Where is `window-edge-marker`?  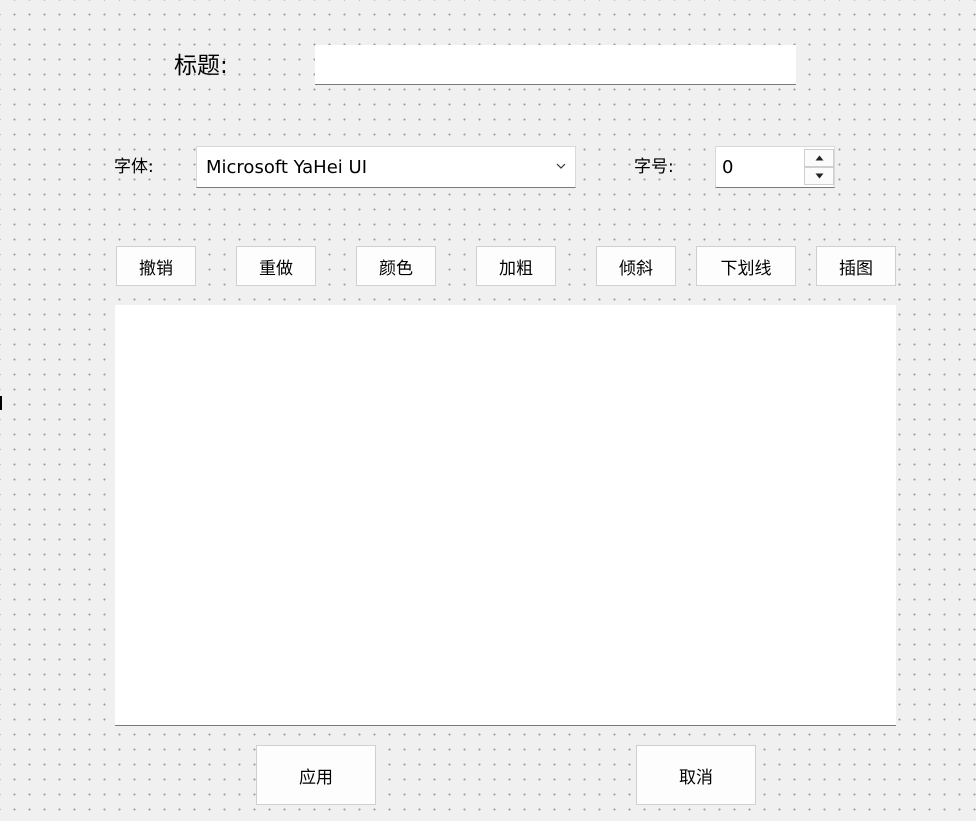 window-edge-marker is located at coordinates (1, 403).